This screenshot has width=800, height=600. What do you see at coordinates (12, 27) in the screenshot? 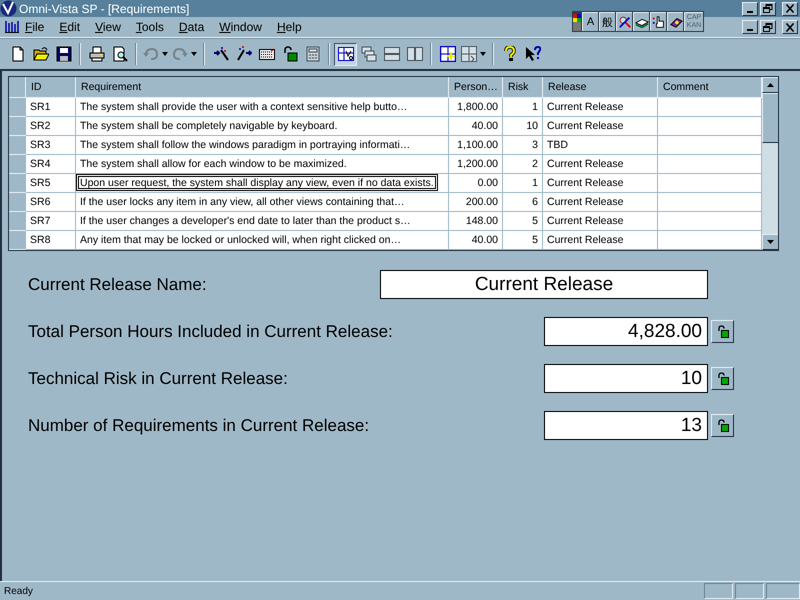
I see `bar-chart-icon` at bounding box center [12, 27].